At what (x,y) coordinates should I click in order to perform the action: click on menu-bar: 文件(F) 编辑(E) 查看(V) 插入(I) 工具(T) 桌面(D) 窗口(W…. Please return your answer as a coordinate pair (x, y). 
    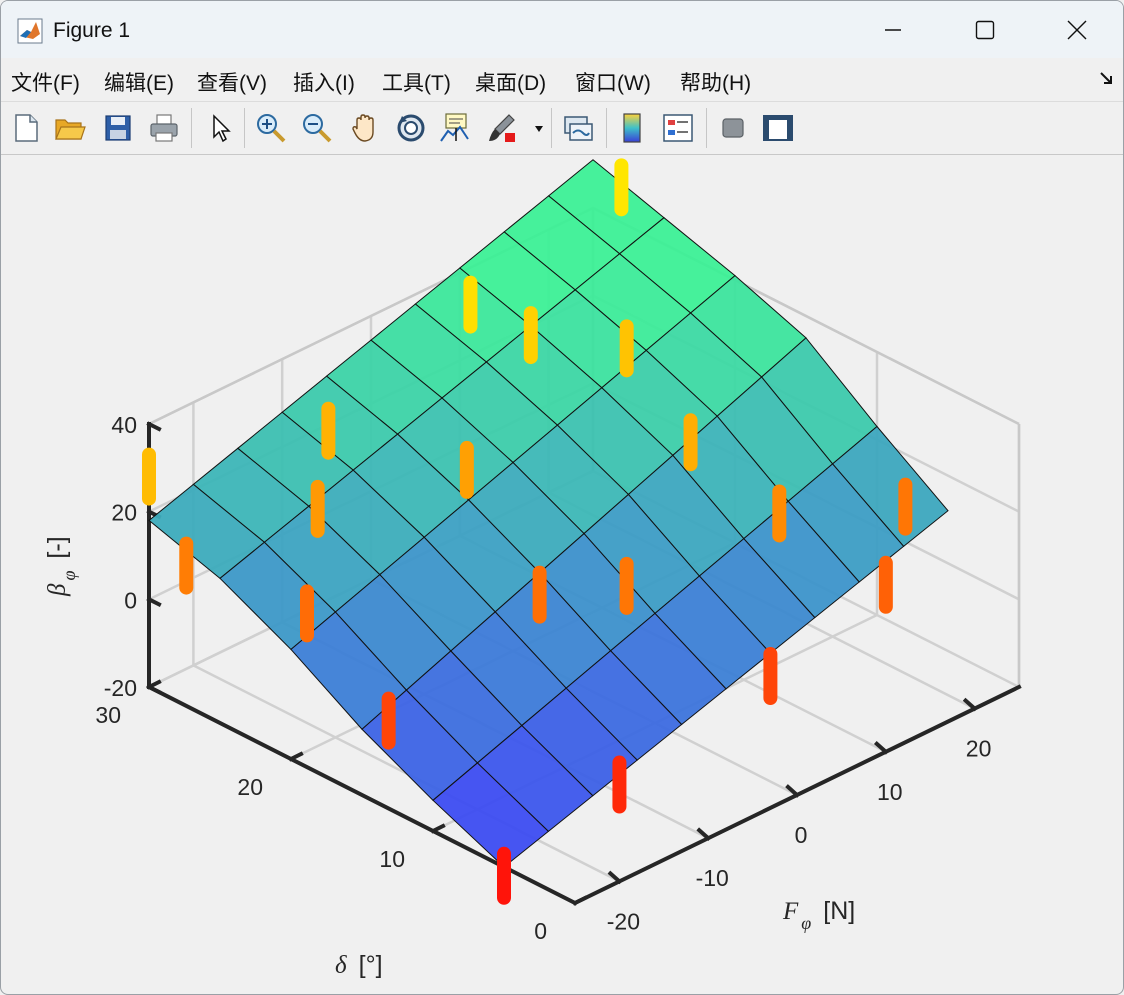
    Looking at the image, I should click on (562, 79).